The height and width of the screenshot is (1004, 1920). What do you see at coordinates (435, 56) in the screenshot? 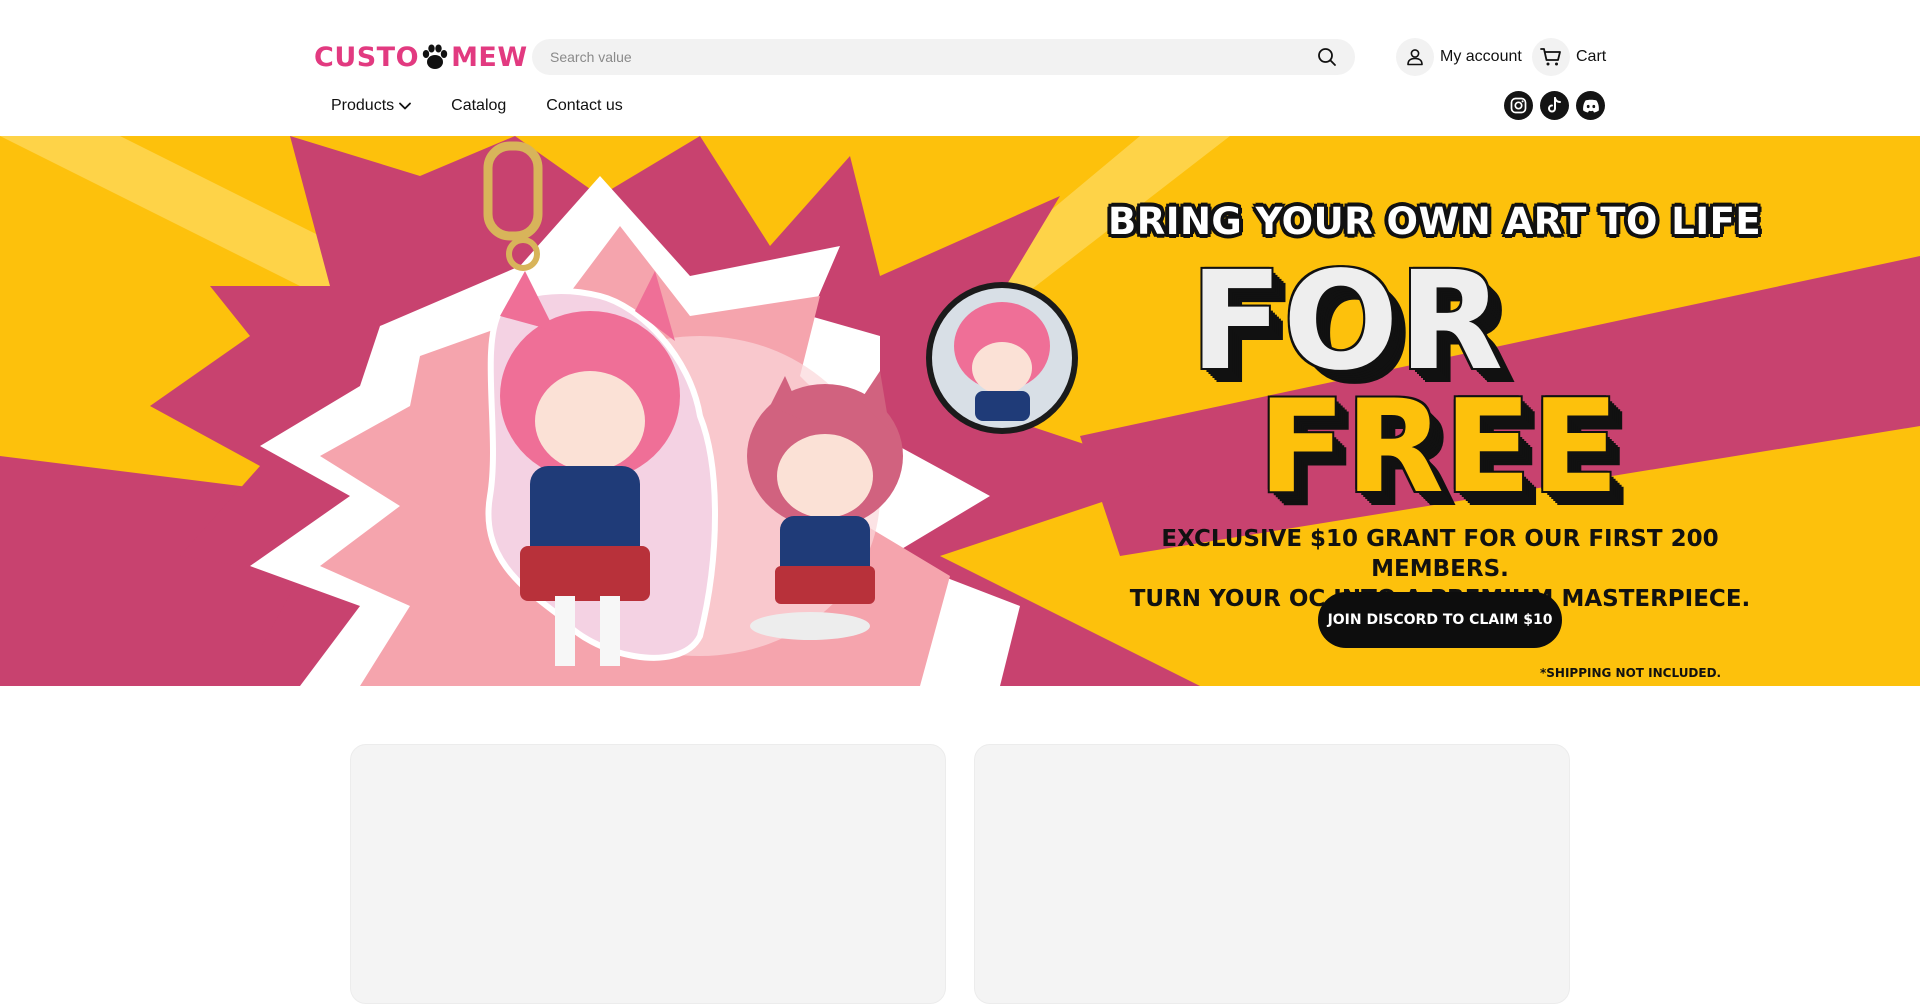
I see `paw-icon` at bounding box center [435, 56].